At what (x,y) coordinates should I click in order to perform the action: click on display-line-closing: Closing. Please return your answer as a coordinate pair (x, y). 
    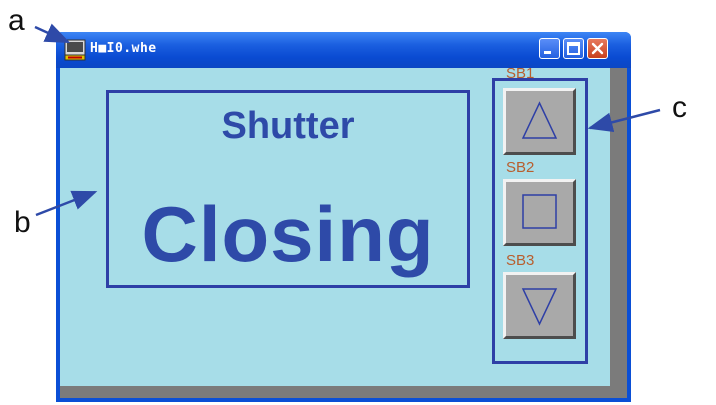
    Looking at the image, I should click on (288, 234).